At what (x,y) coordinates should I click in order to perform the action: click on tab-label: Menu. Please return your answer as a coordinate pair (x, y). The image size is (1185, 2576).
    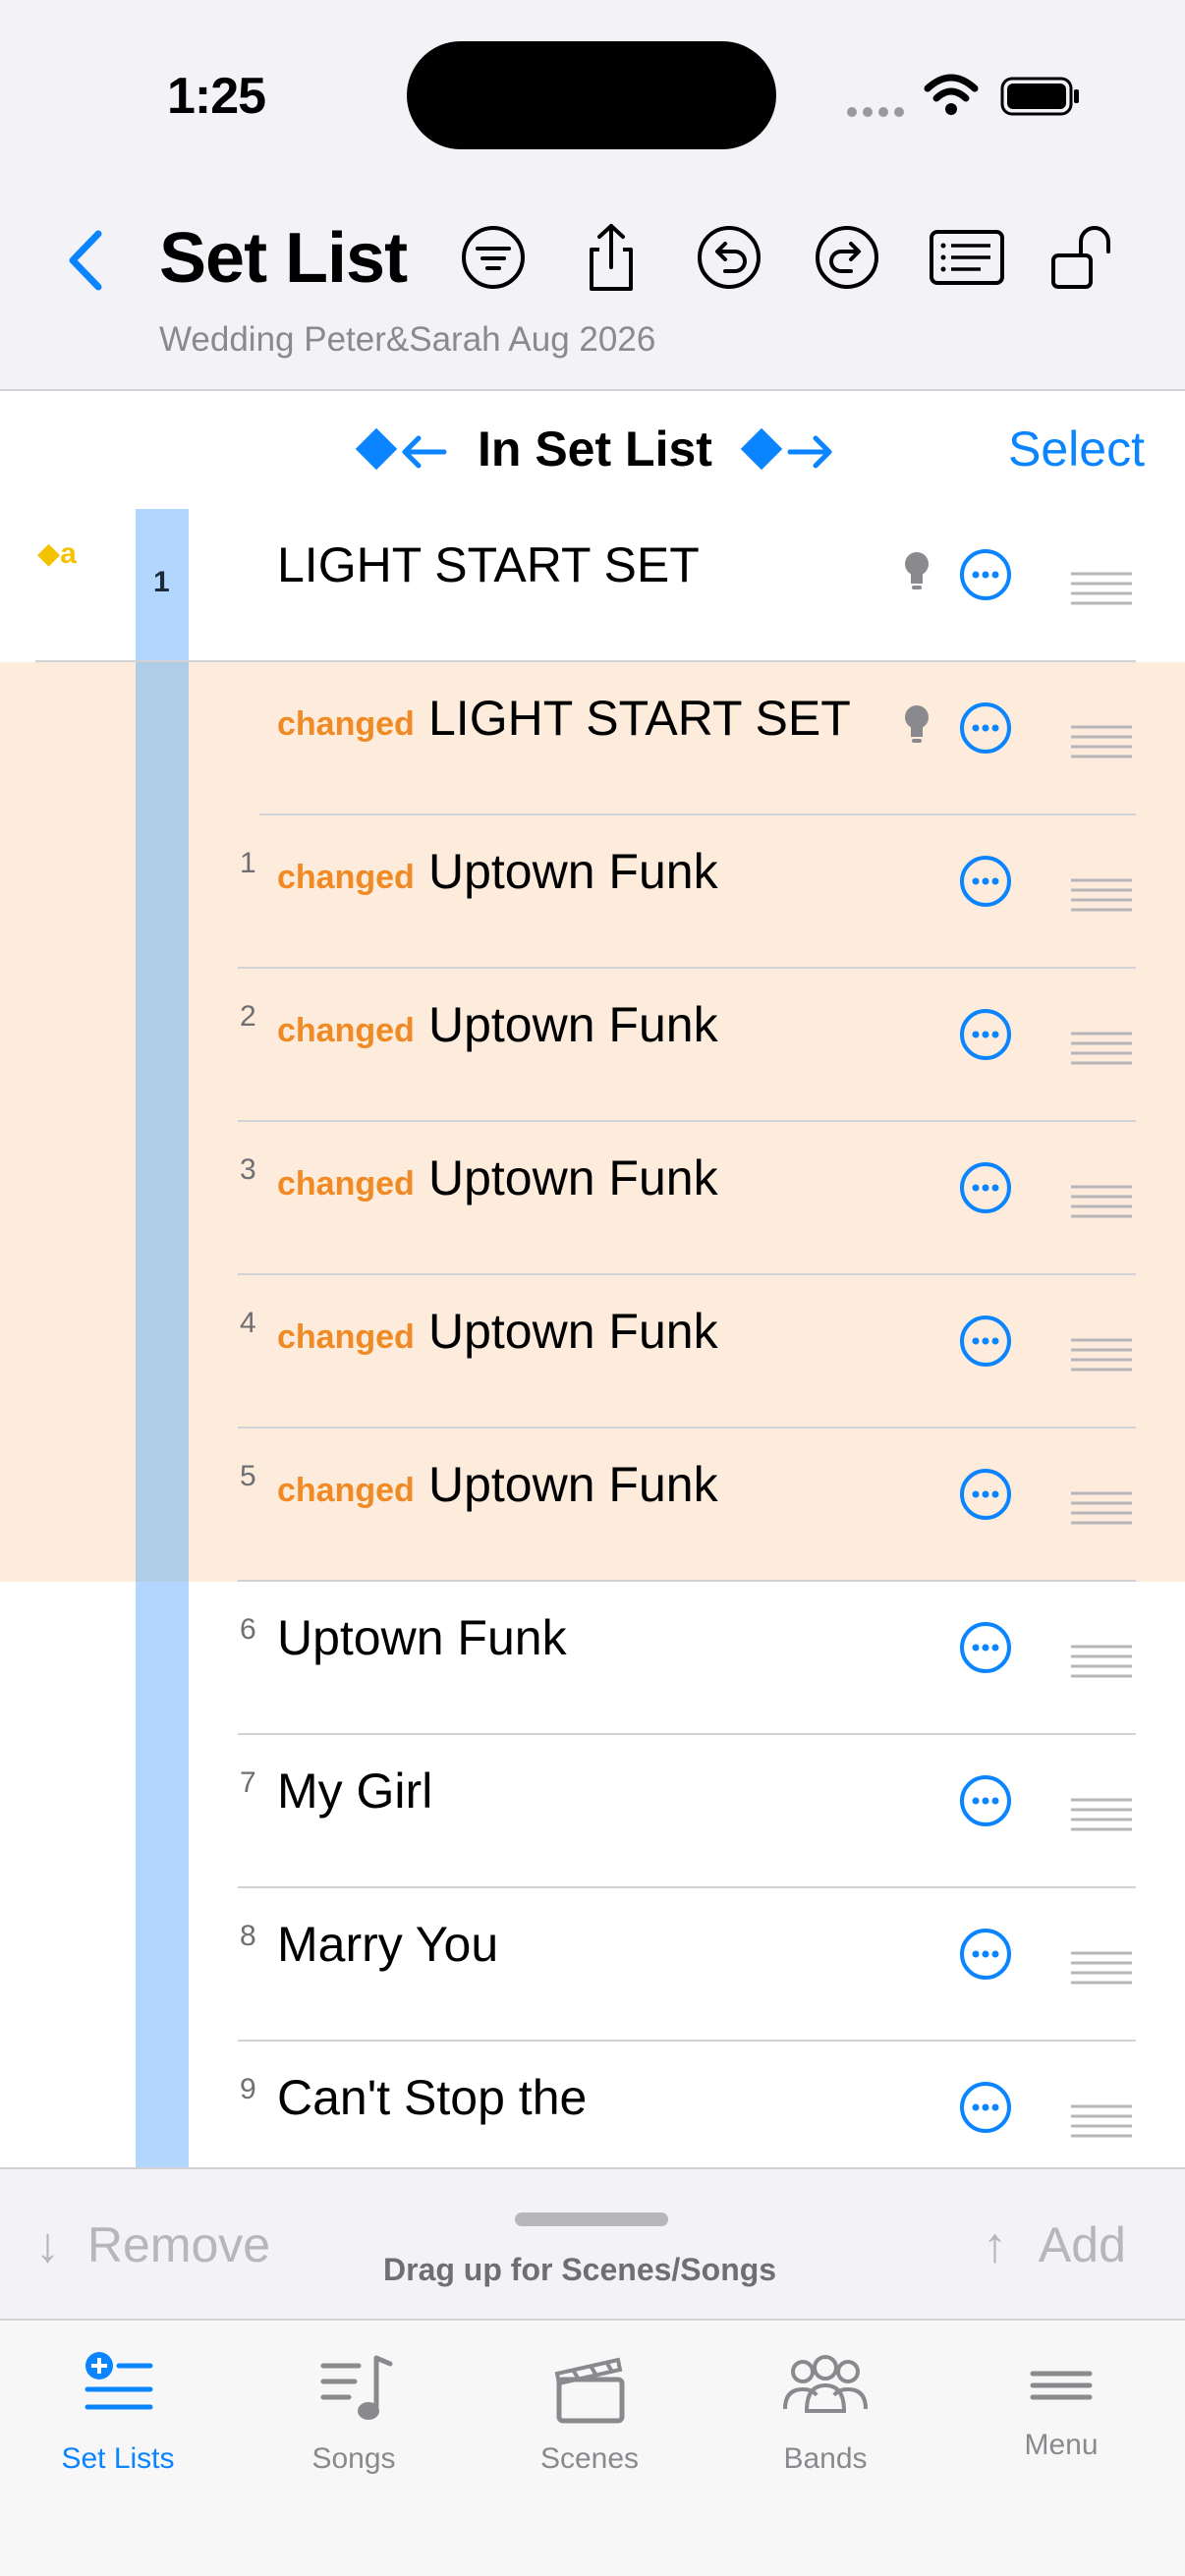
    Looking at the image, I should click on (1061, 2445).